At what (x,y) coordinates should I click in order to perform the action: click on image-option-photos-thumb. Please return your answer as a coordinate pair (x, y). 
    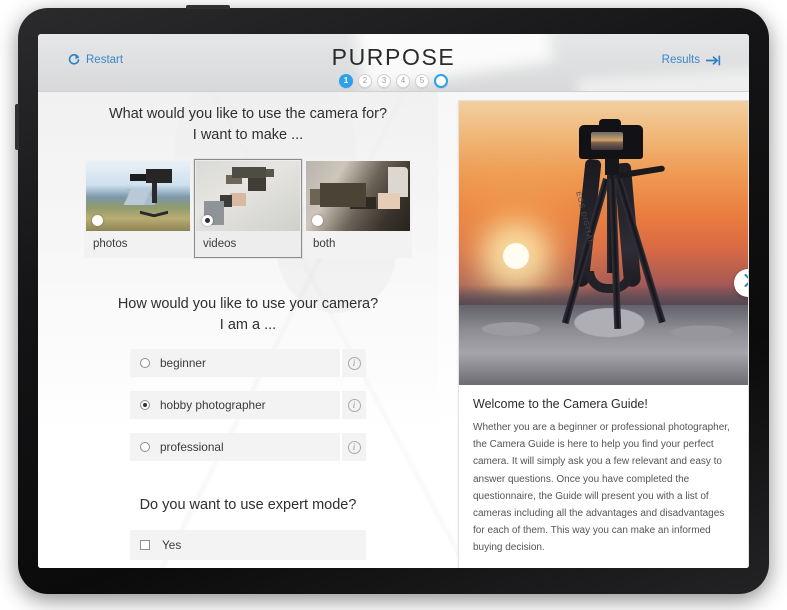
    Looking at the image, I should click on (138, 196).